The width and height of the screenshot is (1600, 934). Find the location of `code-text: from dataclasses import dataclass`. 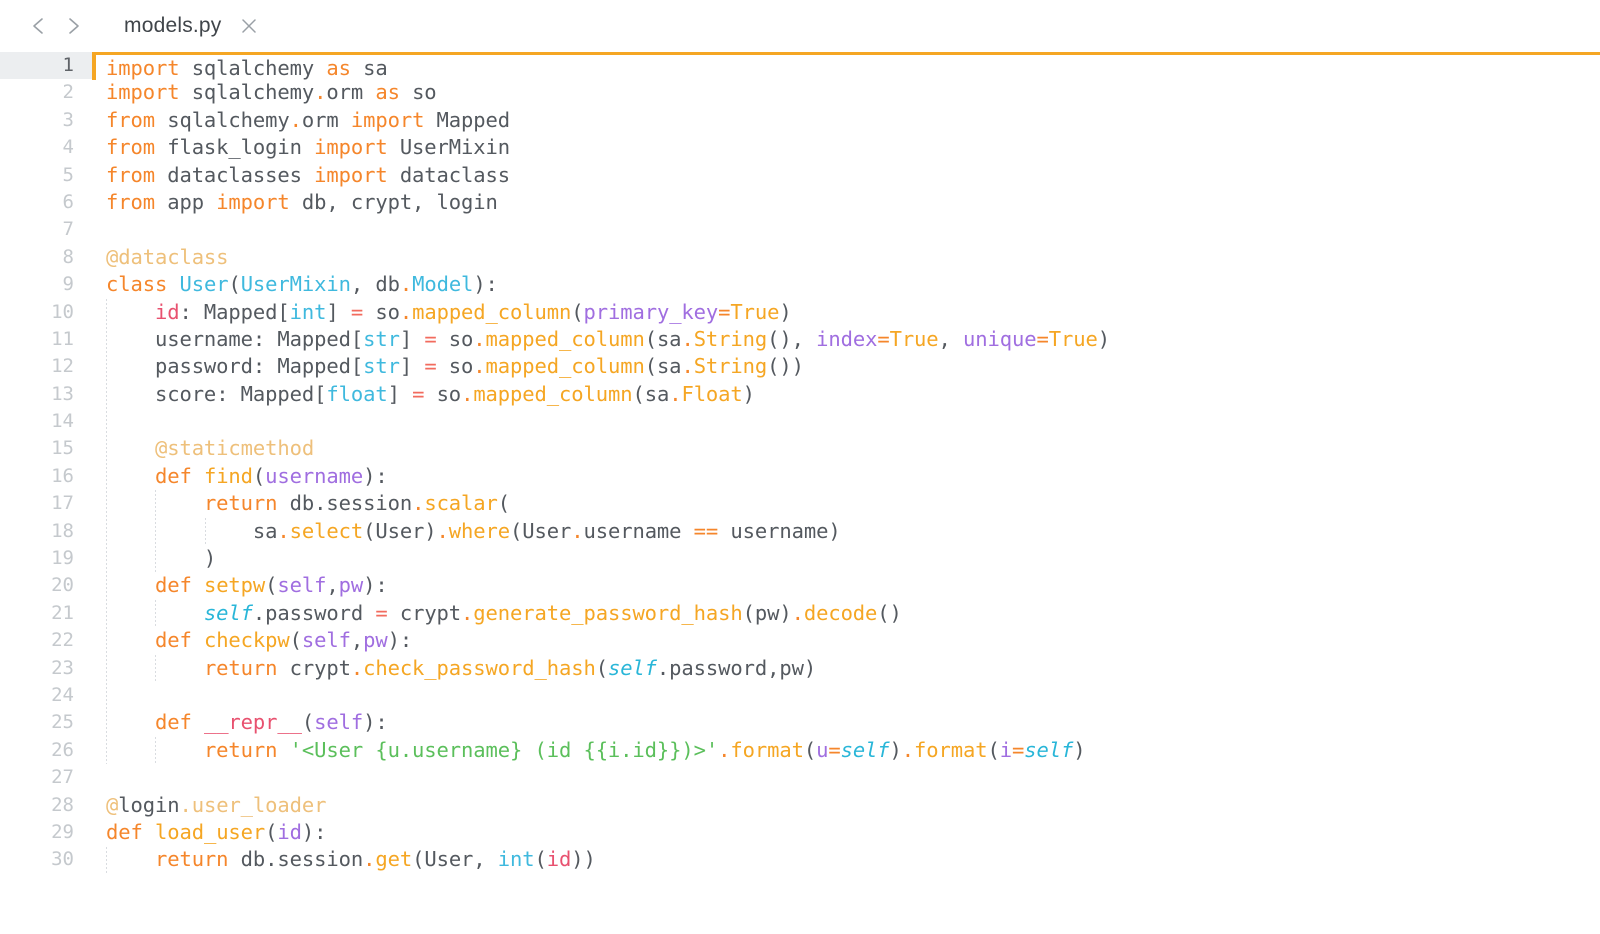

code-text: from dataclasses import dataclass is located at coordinates (846, 175).